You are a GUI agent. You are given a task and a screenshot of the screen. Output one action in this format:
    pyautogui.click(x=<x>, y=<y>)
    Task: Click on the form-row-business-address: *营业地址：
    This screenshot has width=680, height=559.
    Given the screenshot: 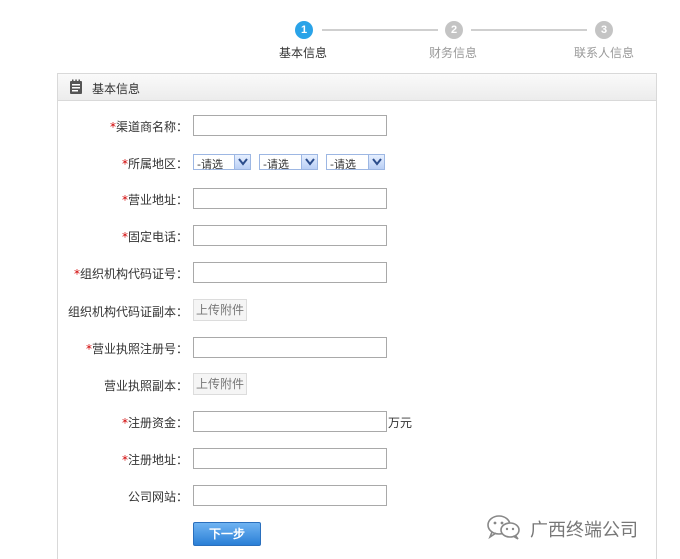 What is the action you would take?
    pyautogui.click(x=340, y=199)
    